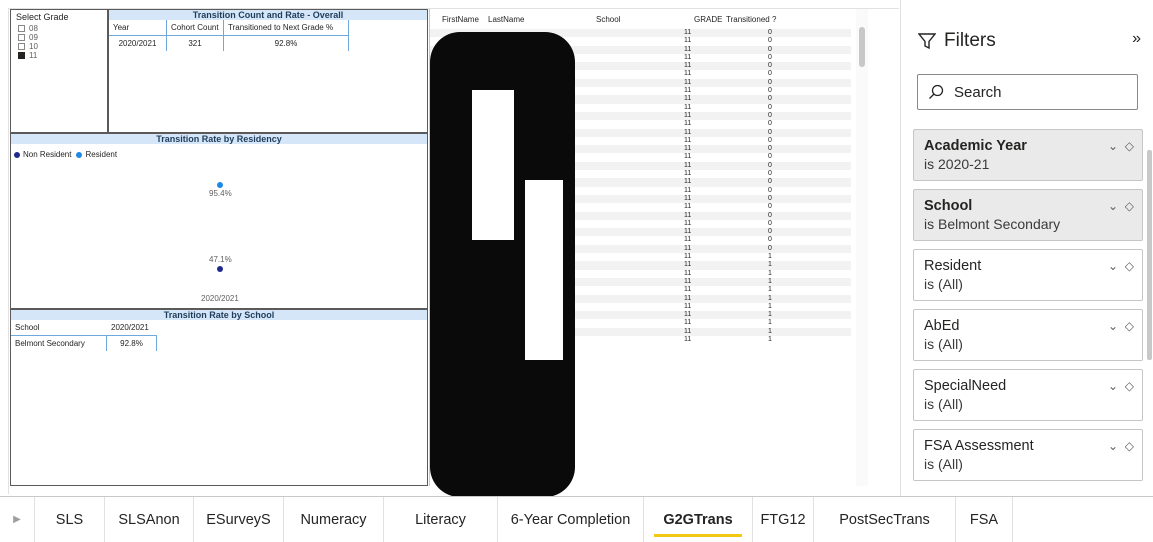 The image size is (1153, 542). What do you see at coordinates (47, 154) in the screenshot?
I see `legend-label-non-resident: Non Resident` at bounding box center [47, 154].